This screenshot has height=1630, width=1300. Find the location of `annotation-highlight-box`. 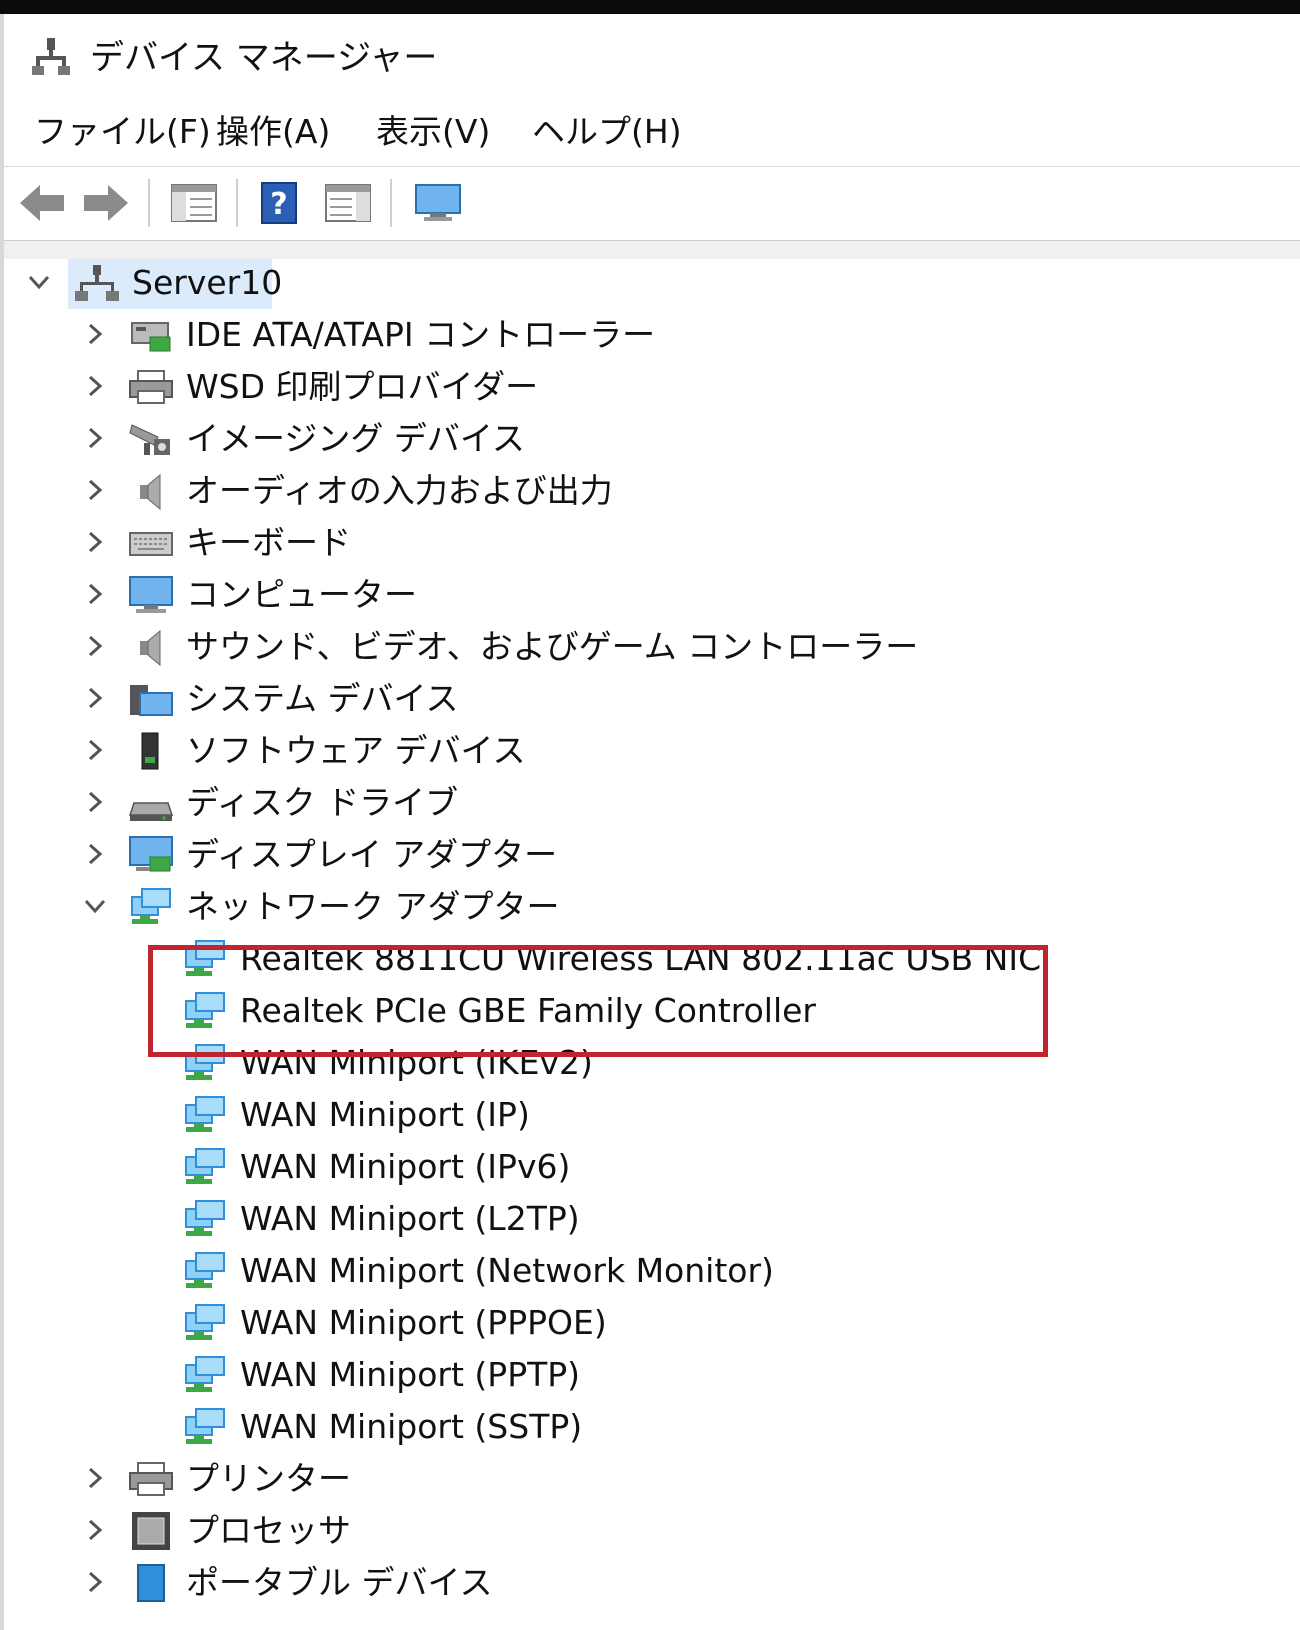

annotation-highlight-box is located at coordinates (598, 1001).